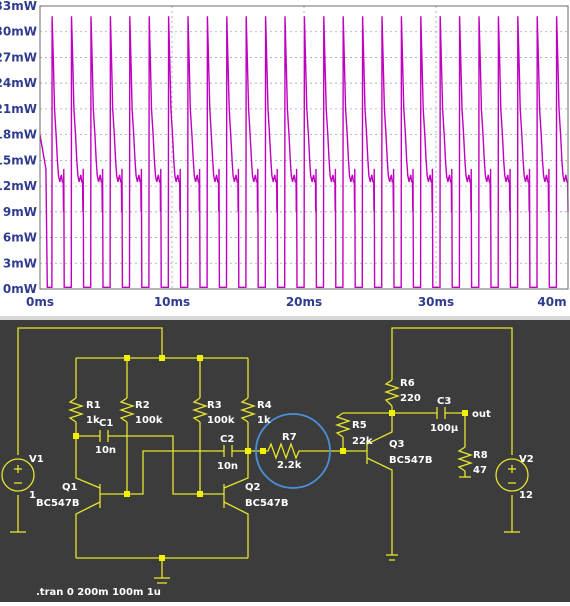 The height and width of the screenshot is (606, 570). What do you see at coordinates (289, 465) in the screenshot?
I see `component-value-r7: 2.2k` at bounding box center [289, 465].